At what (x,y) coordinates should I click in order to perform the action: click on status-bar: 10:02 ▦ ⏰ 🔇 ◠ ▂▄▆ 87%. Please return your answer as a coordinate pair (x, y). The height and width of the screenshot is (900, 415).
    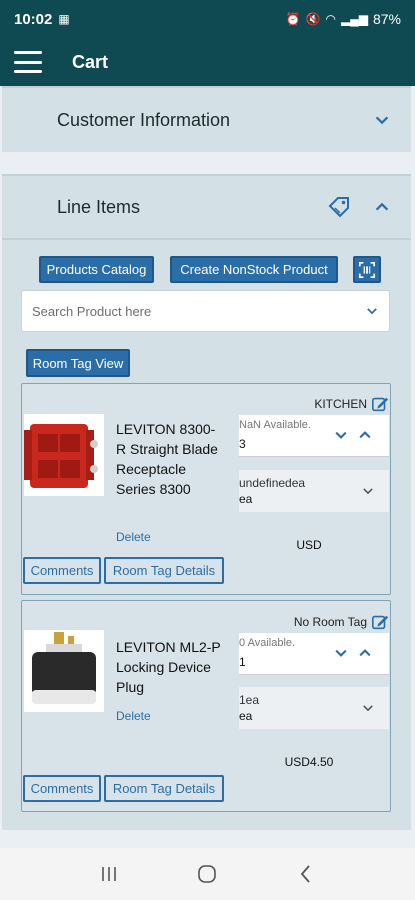
    Looking at the image, I should click on (207, 19).